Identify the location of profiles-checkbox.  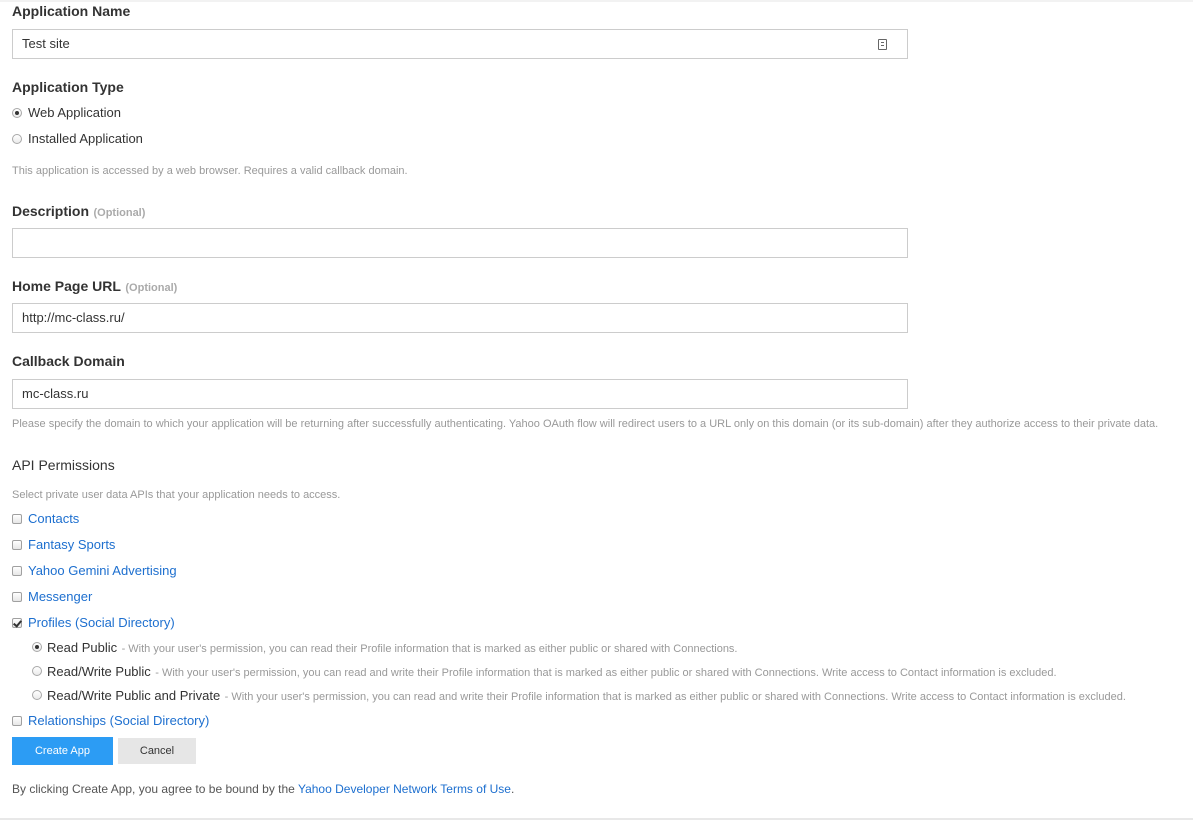
(17, 623).